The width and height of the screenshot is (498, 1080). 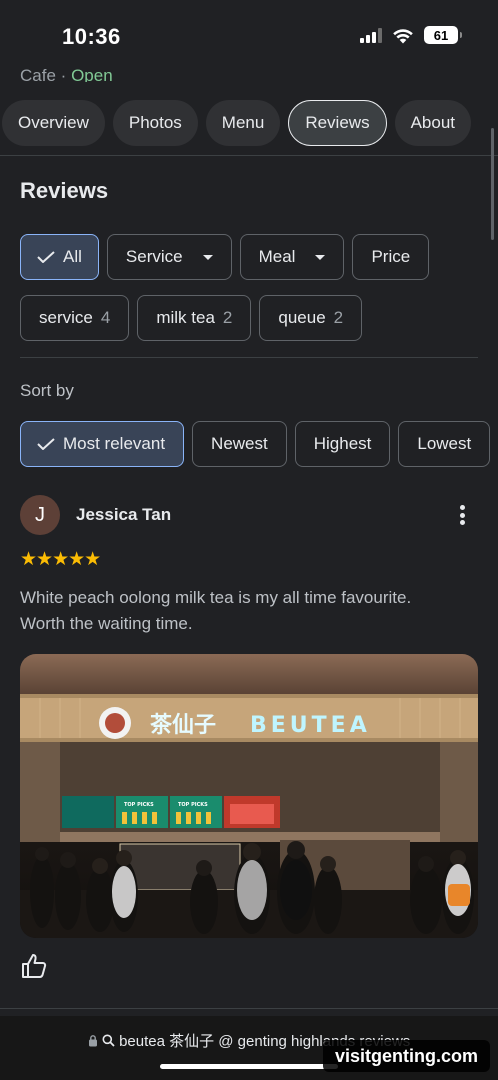 I want to click on status-time: 10:36, so click(x=91, y=36).